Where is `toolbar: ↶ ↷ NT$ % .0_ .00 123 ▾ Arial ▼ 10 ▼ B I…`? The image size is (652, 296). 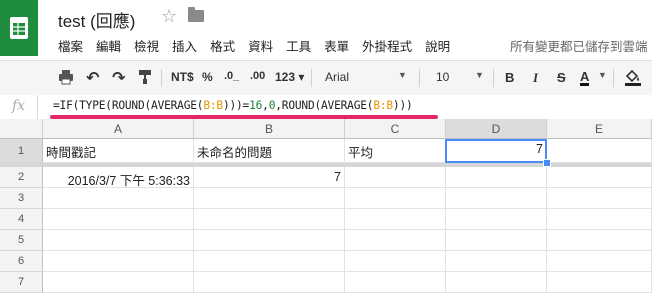 toolbar: ↶ ↷ NT$ % .0_ .00 123 ▾ Arial ▼ 10 ▼ B I… is located at coordinates (326, 78).